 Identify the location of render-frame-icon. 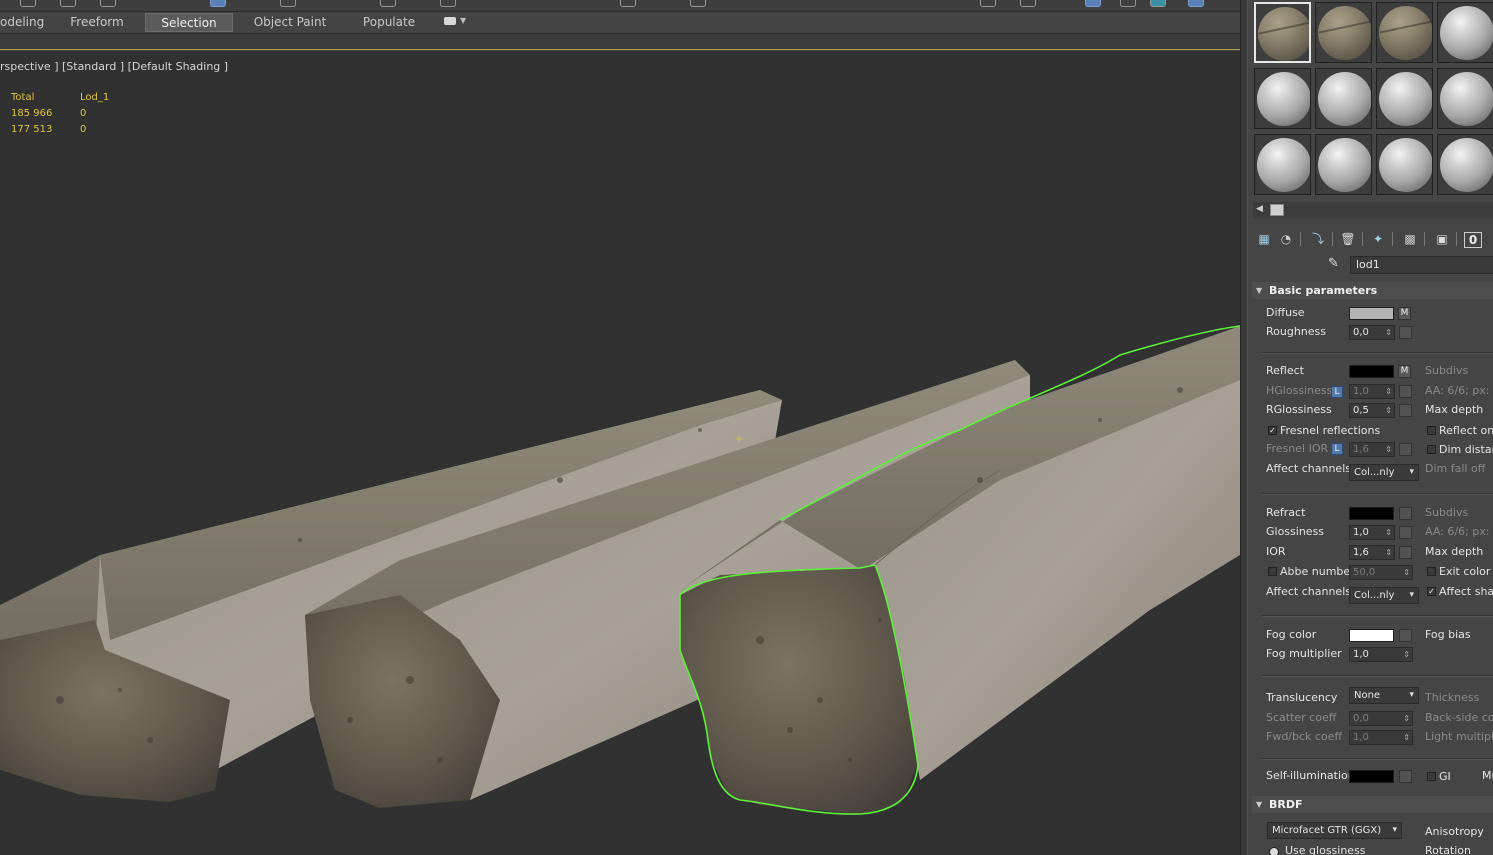
(1158, 3).